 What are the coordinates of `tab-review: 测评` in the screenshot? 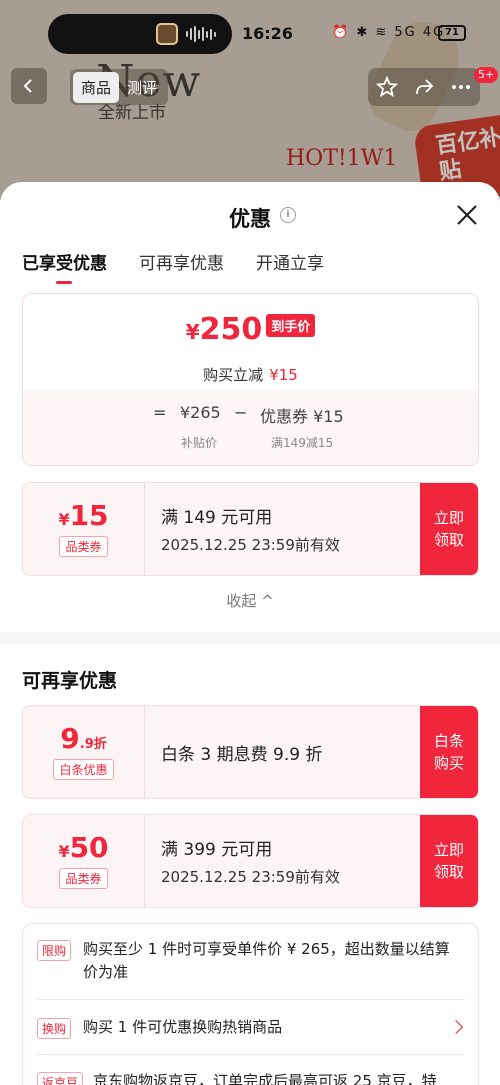 It's located at (142, 87).